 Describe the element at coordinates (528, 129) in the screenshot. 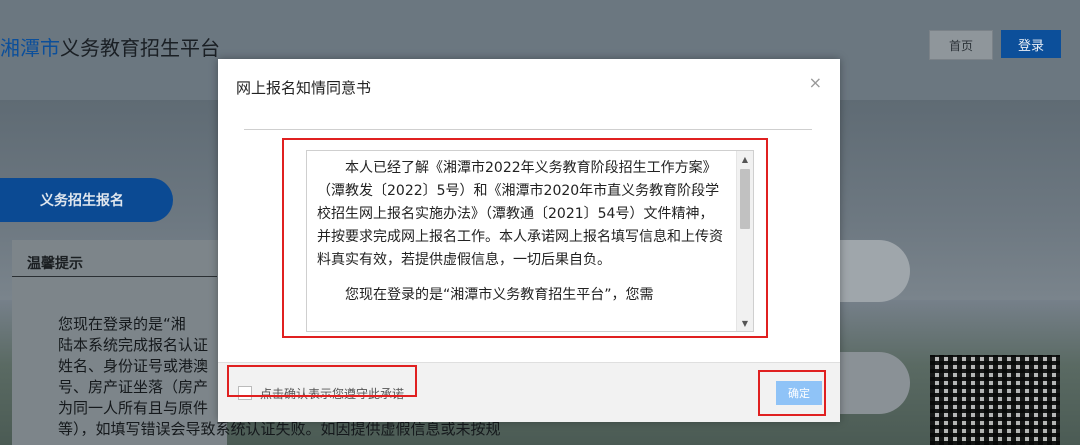

I see `modal-divider` at that location.